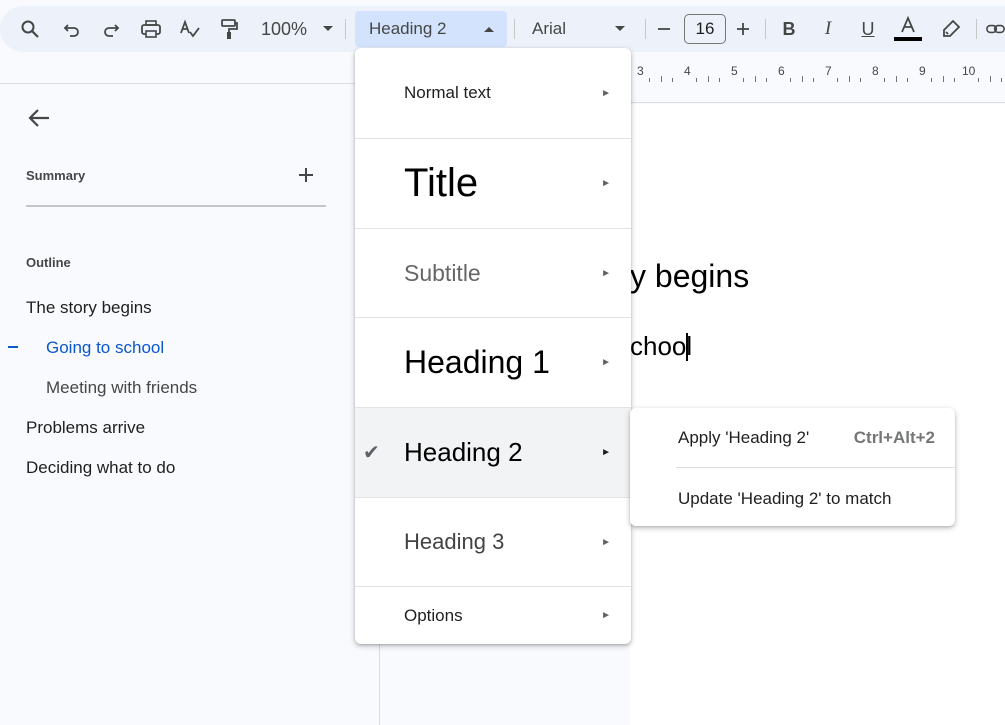  I want to click on outline-item-deciding-what-to-do: Deciding what to do, so click(100, 468).